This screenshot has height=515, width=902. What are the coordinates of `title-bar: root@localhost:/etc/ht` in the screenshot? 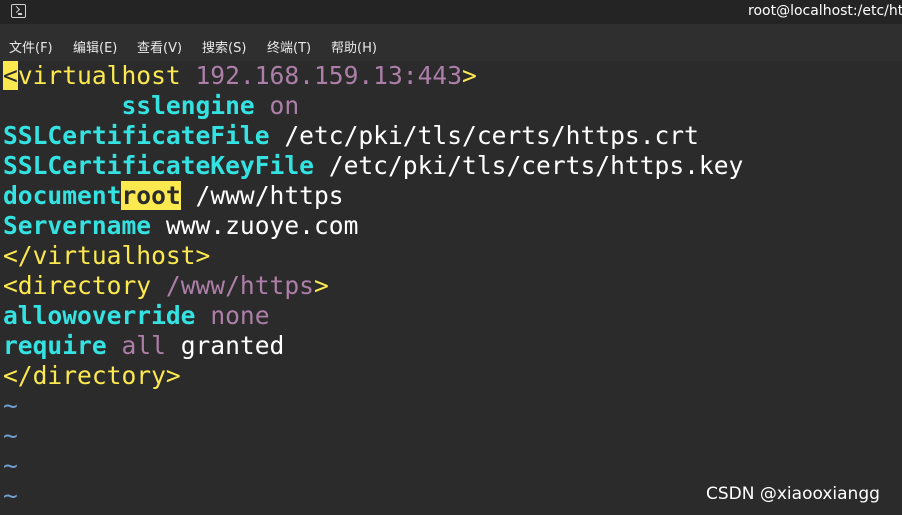 It's located at (451, 12).